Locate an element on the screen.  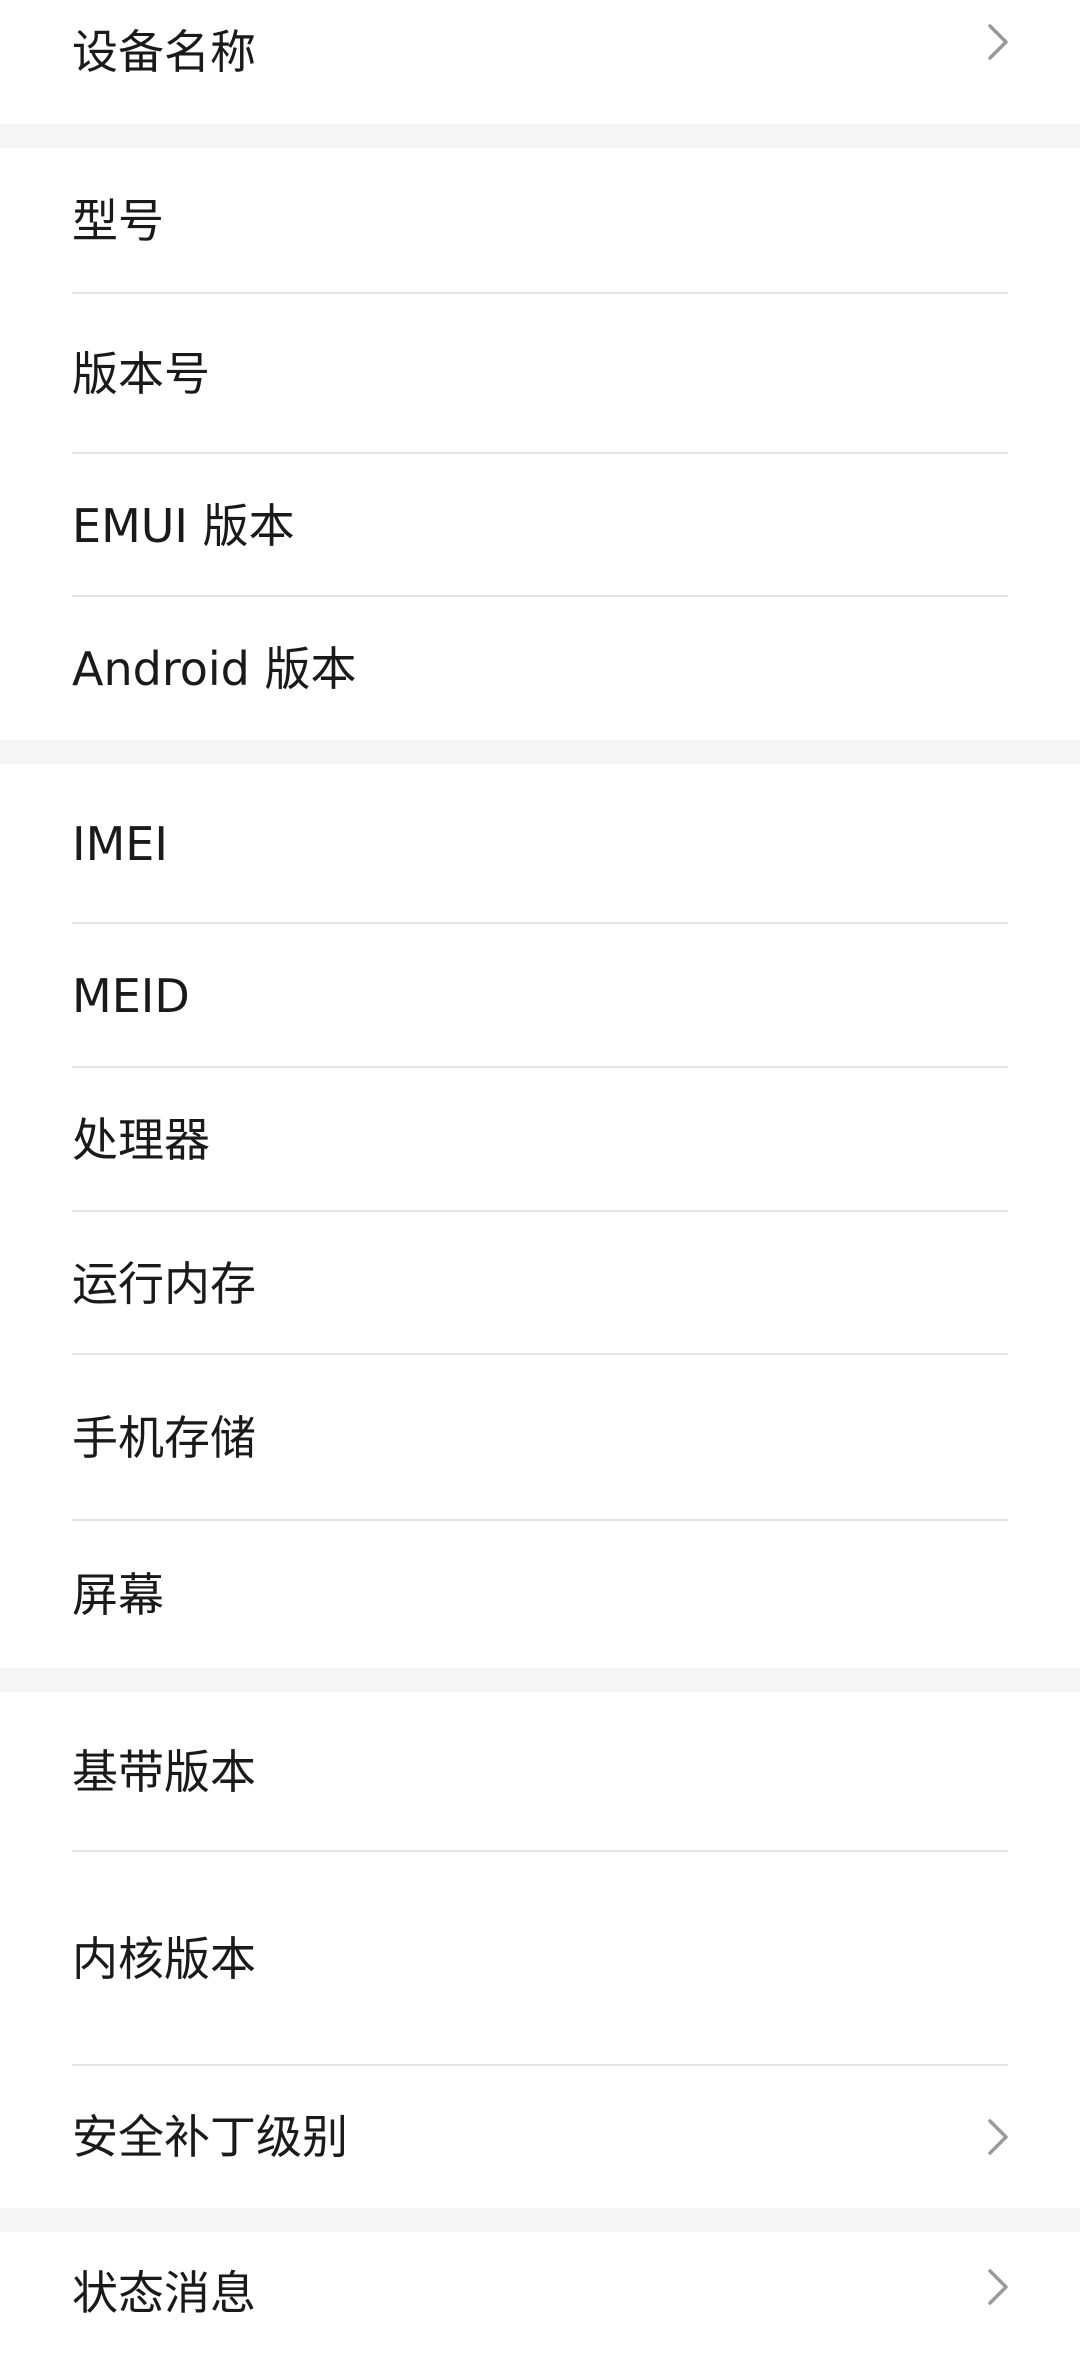
row-label: EMUI 版本 is located at coordinates (183, 525).